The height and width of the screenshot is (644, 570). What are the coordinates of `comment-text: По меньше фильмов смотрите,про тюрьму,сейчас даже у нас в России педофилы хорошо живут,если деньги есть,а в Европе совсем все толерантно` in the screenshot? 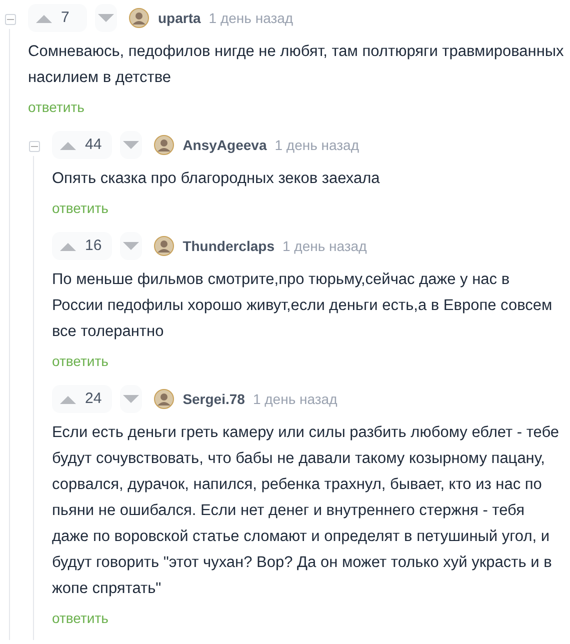 It's located at (303, 306).